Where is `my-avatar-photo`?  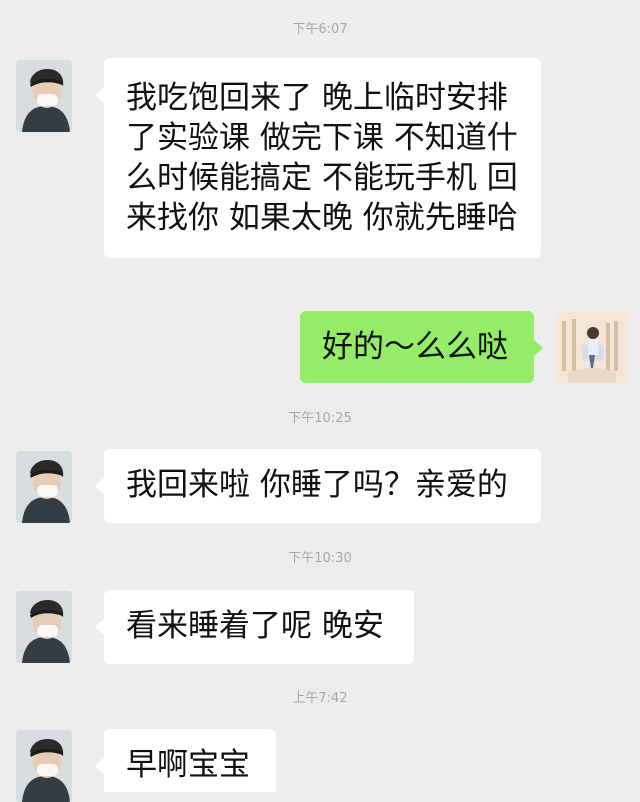 my-avatar-photo is located at coordinates (592, 347).